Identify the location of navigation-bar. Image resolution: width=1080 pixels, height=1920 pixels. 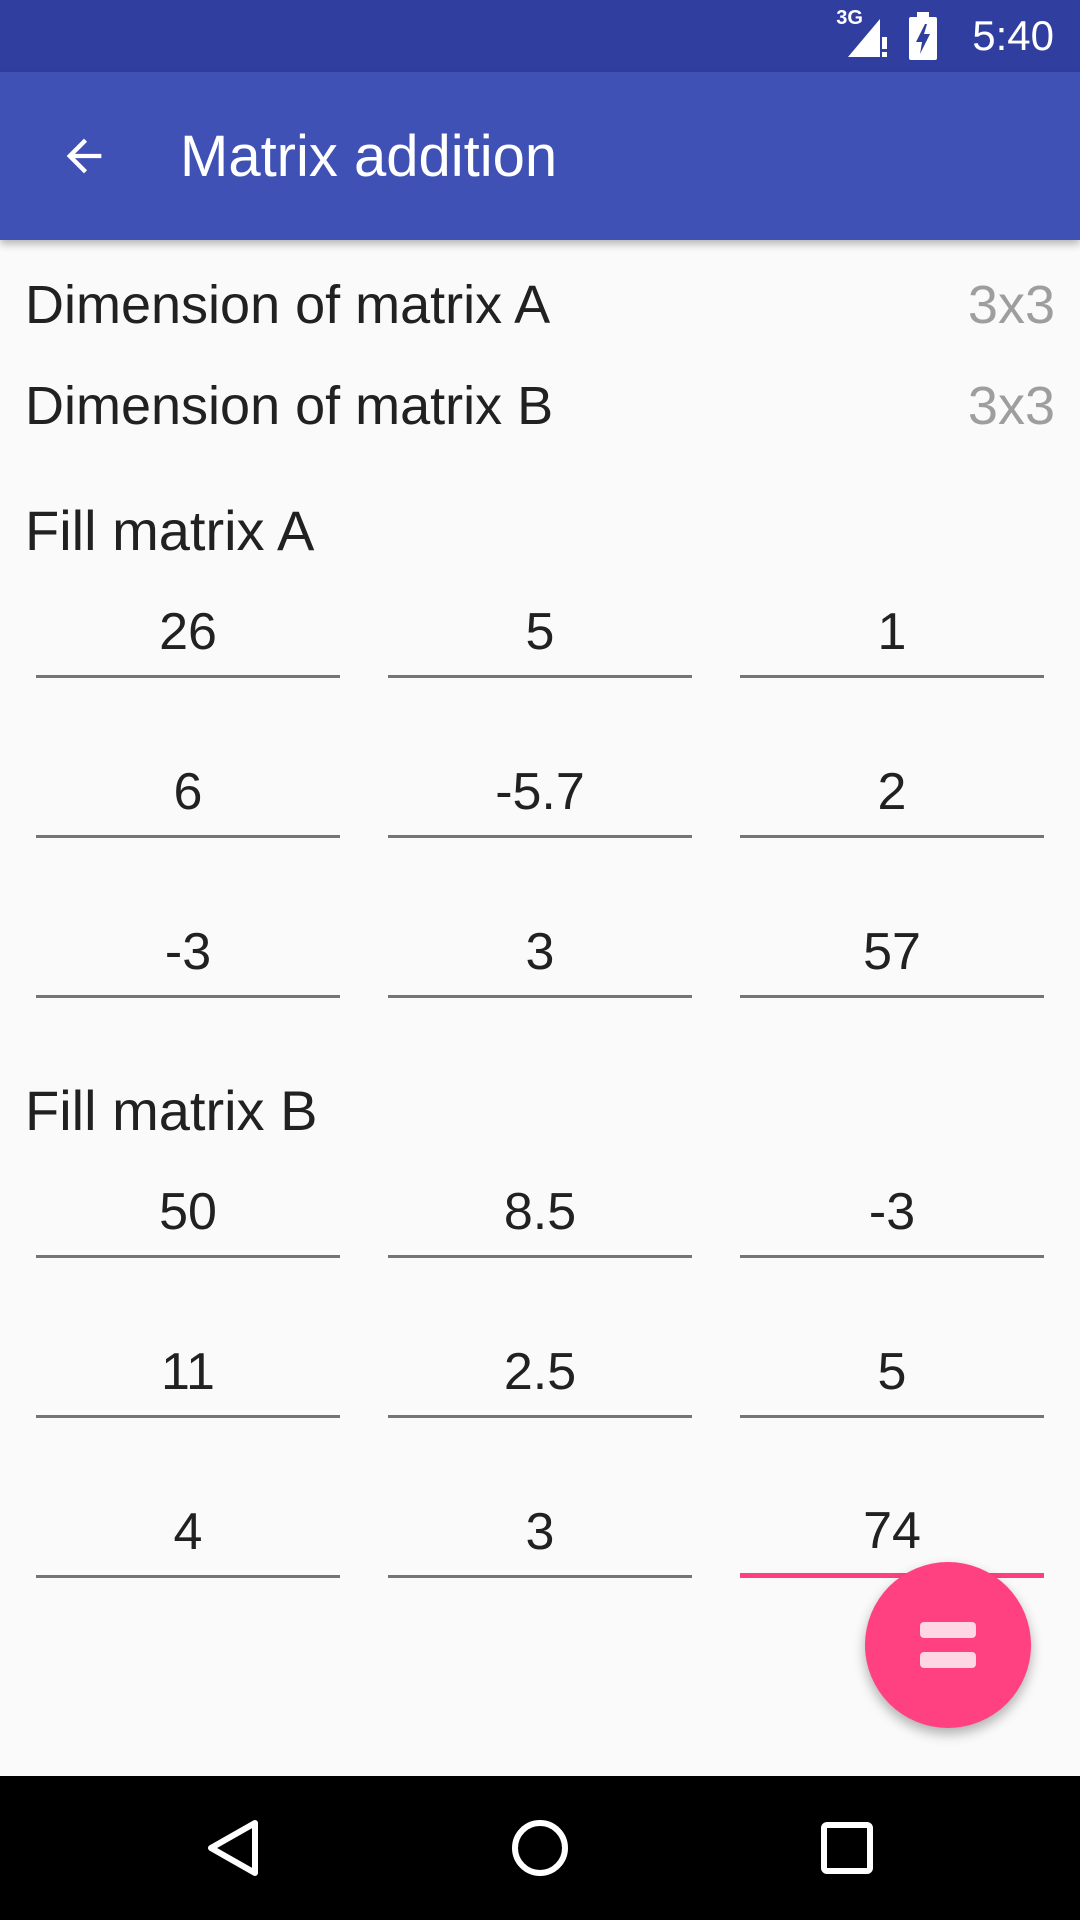
(540, 1848).